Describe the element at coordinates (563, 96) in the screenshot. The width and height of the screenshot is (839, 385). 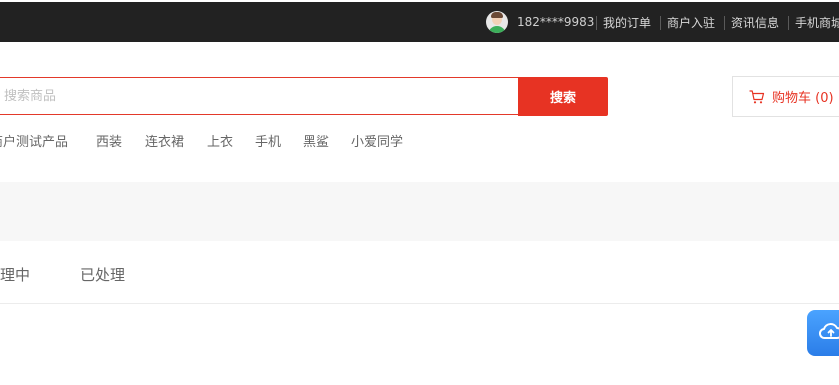
I see `search-button: 搜索` at that location.